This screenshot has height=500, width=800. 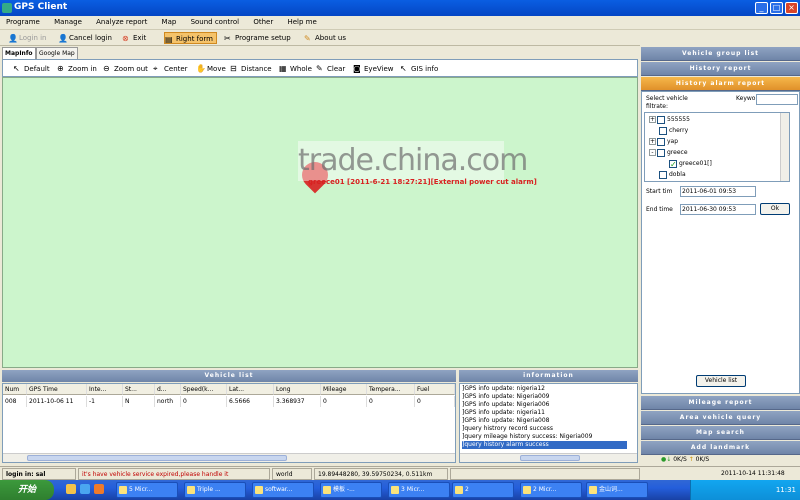 I want to click on maximize-button: □, so click(x=776, y=8).